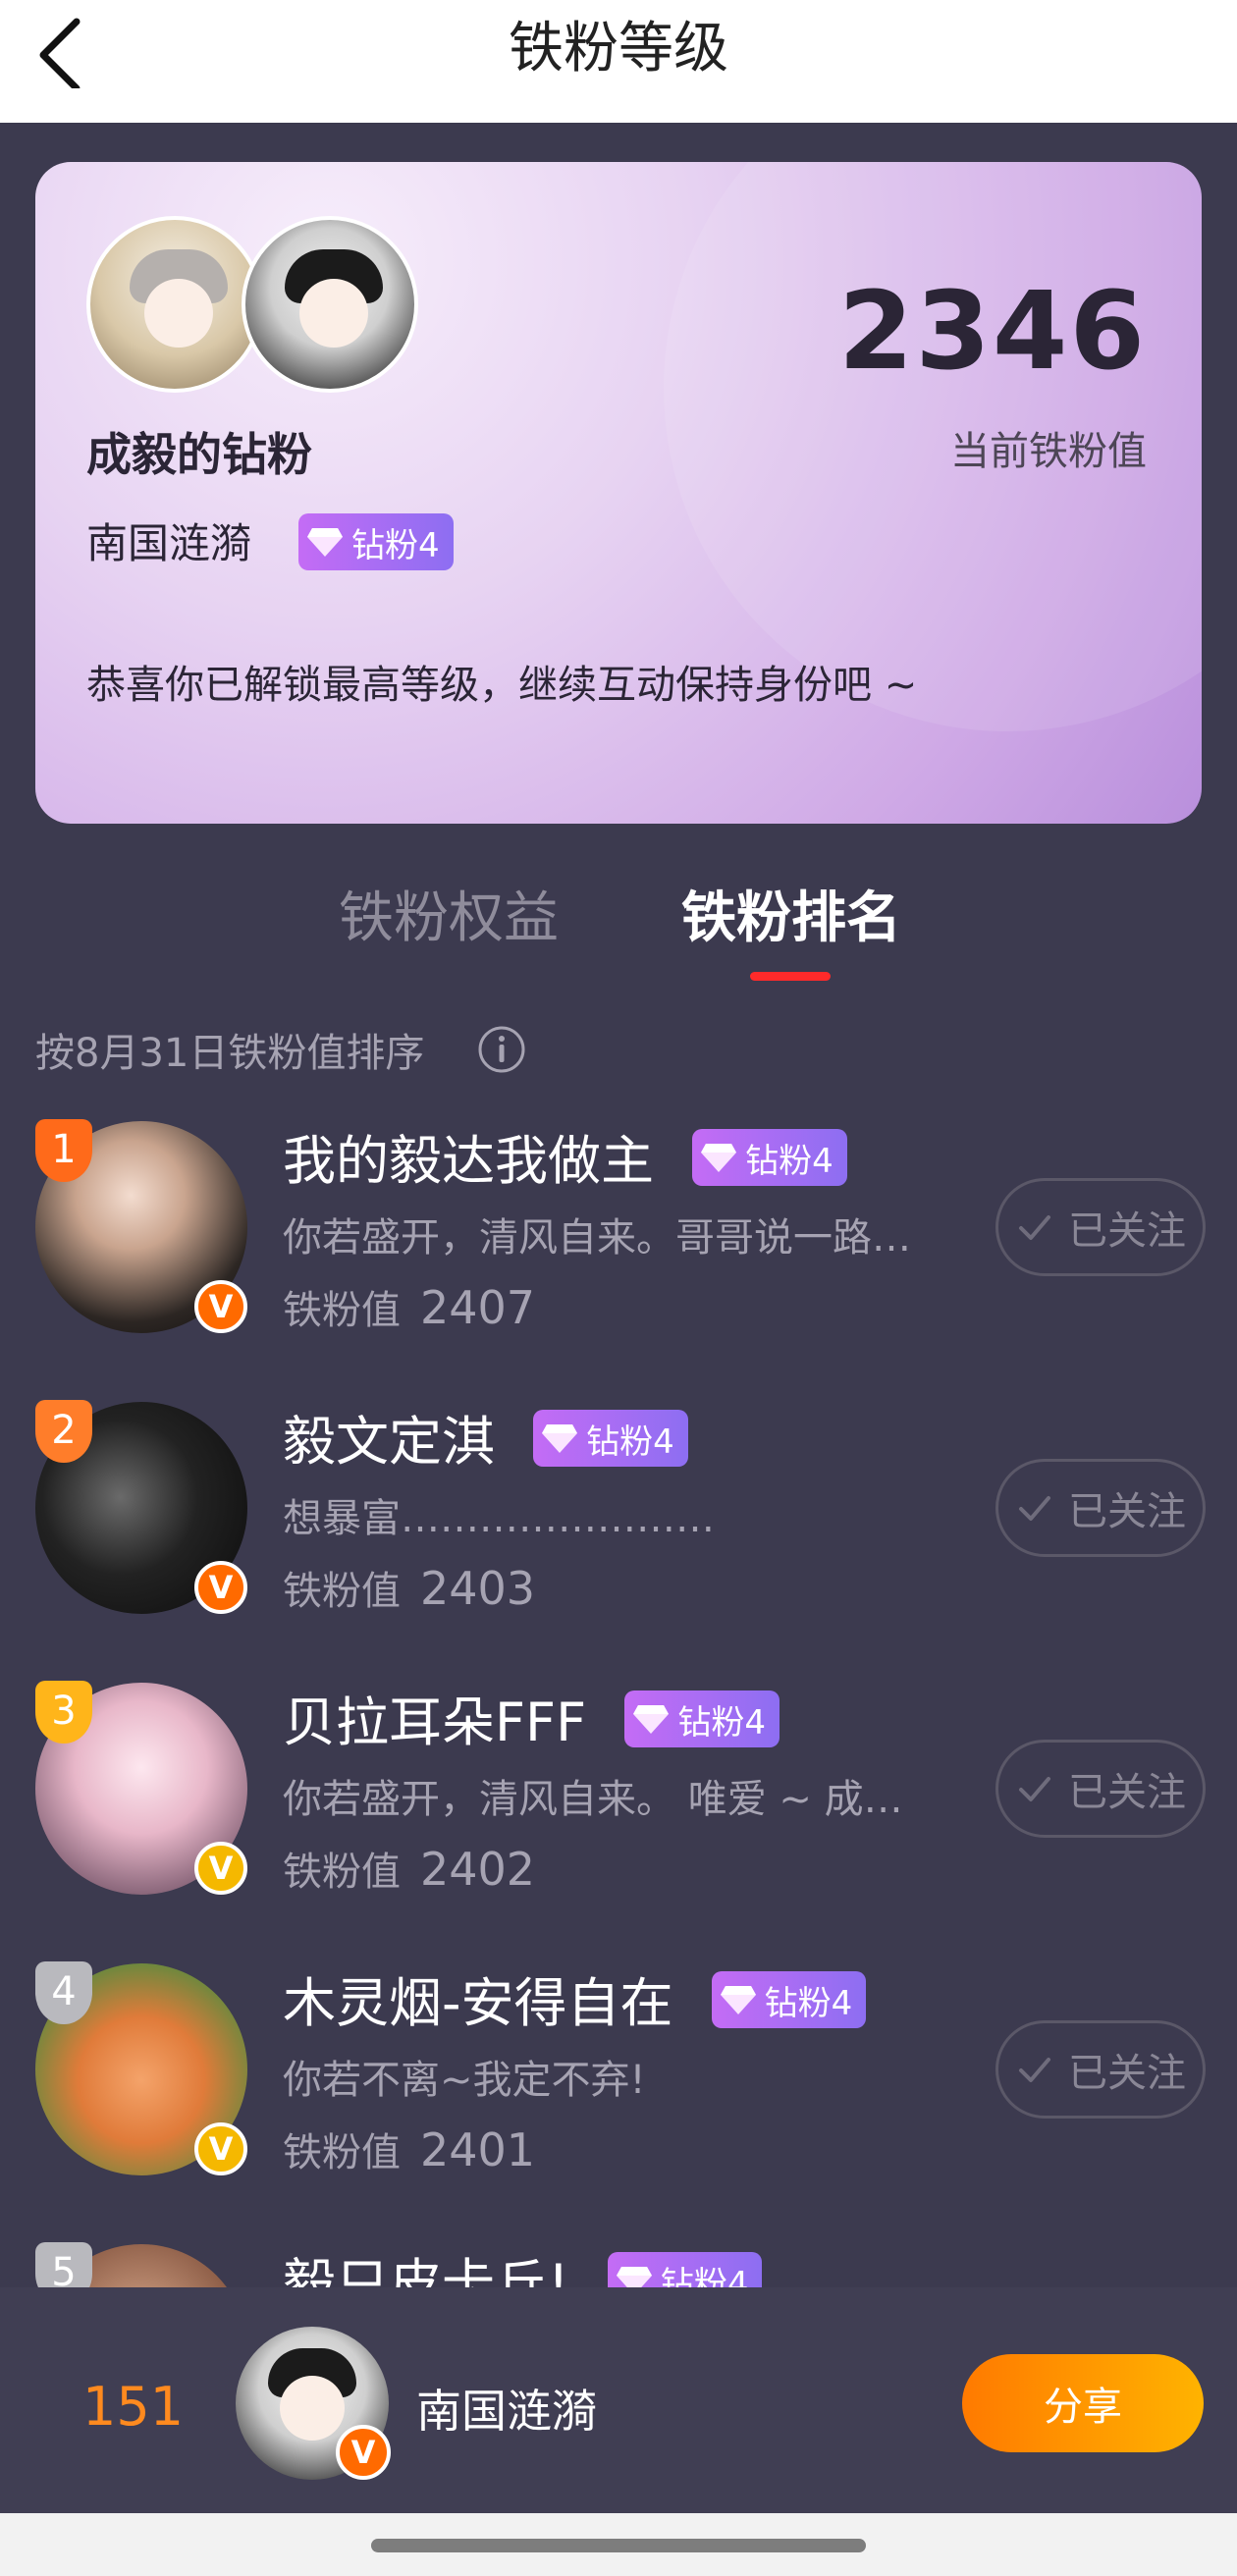  What do you see at coordinates (478, 1869) in the screenshot?
I see `fan-score-value: 2402` at bounding box center [478, 1869].